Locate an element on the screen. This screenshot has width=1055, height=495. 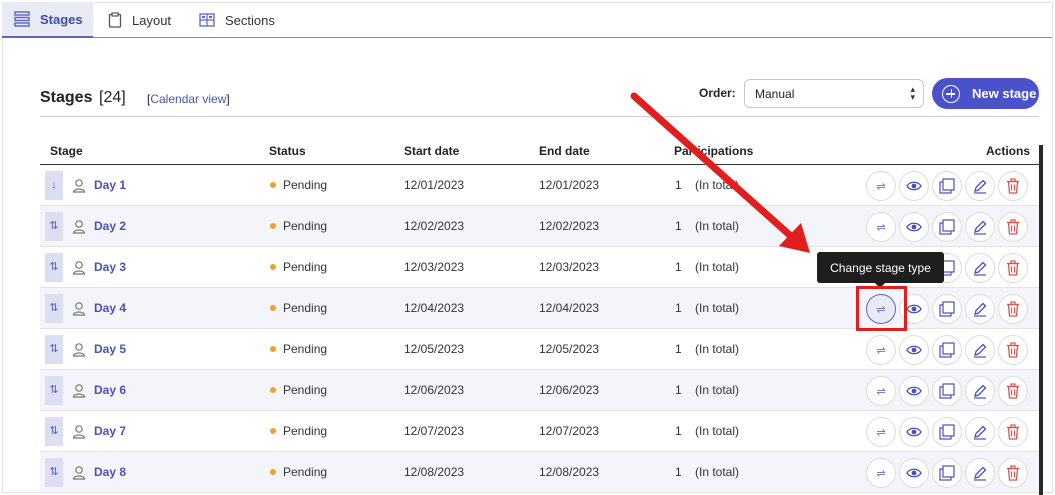
annotation-arrow is located at coordinates (720, 172).